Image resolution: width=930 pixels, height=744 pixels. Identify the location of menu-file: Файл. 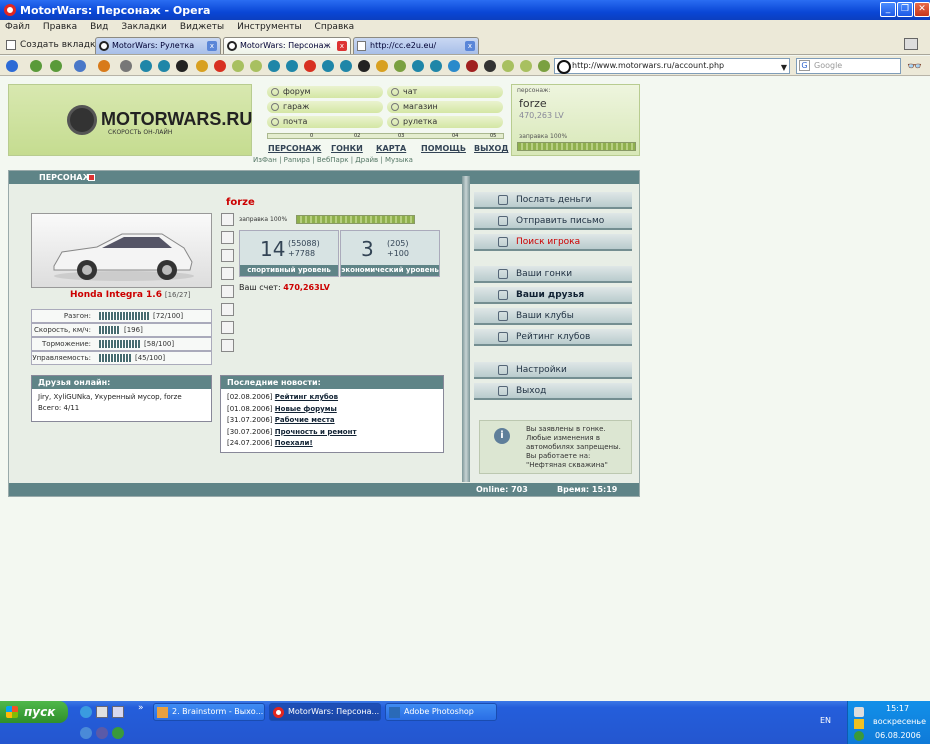
(17, 27).